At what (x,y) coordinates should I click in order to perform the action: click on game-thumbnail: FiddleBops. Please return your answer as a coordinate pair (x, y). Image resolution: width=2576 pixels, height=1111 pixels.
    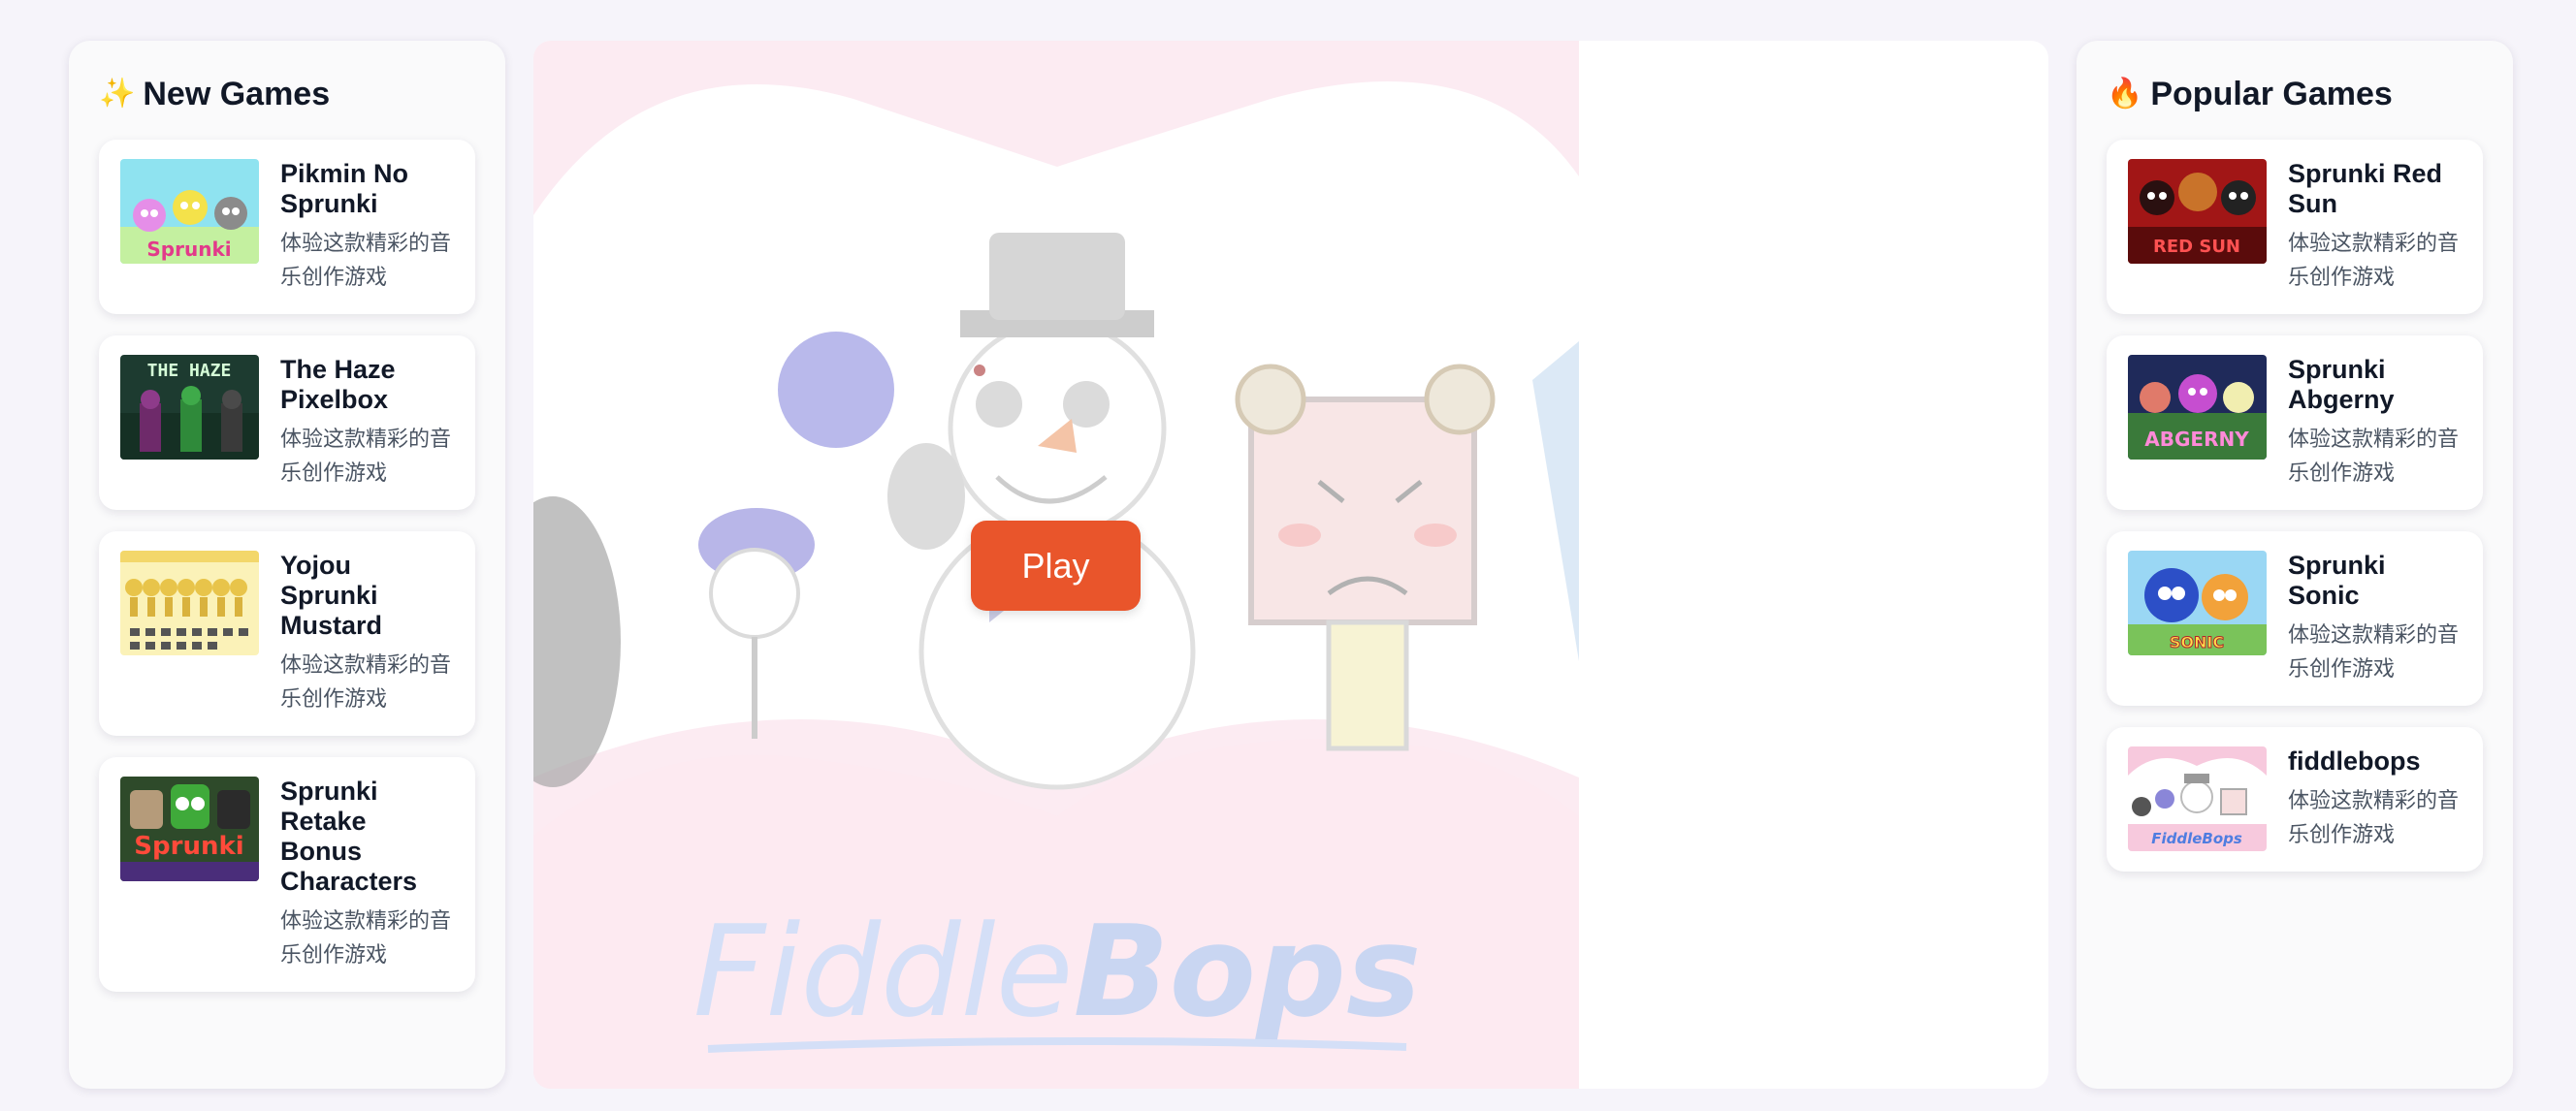
    Looking at the image, I should click on (2197, 798).